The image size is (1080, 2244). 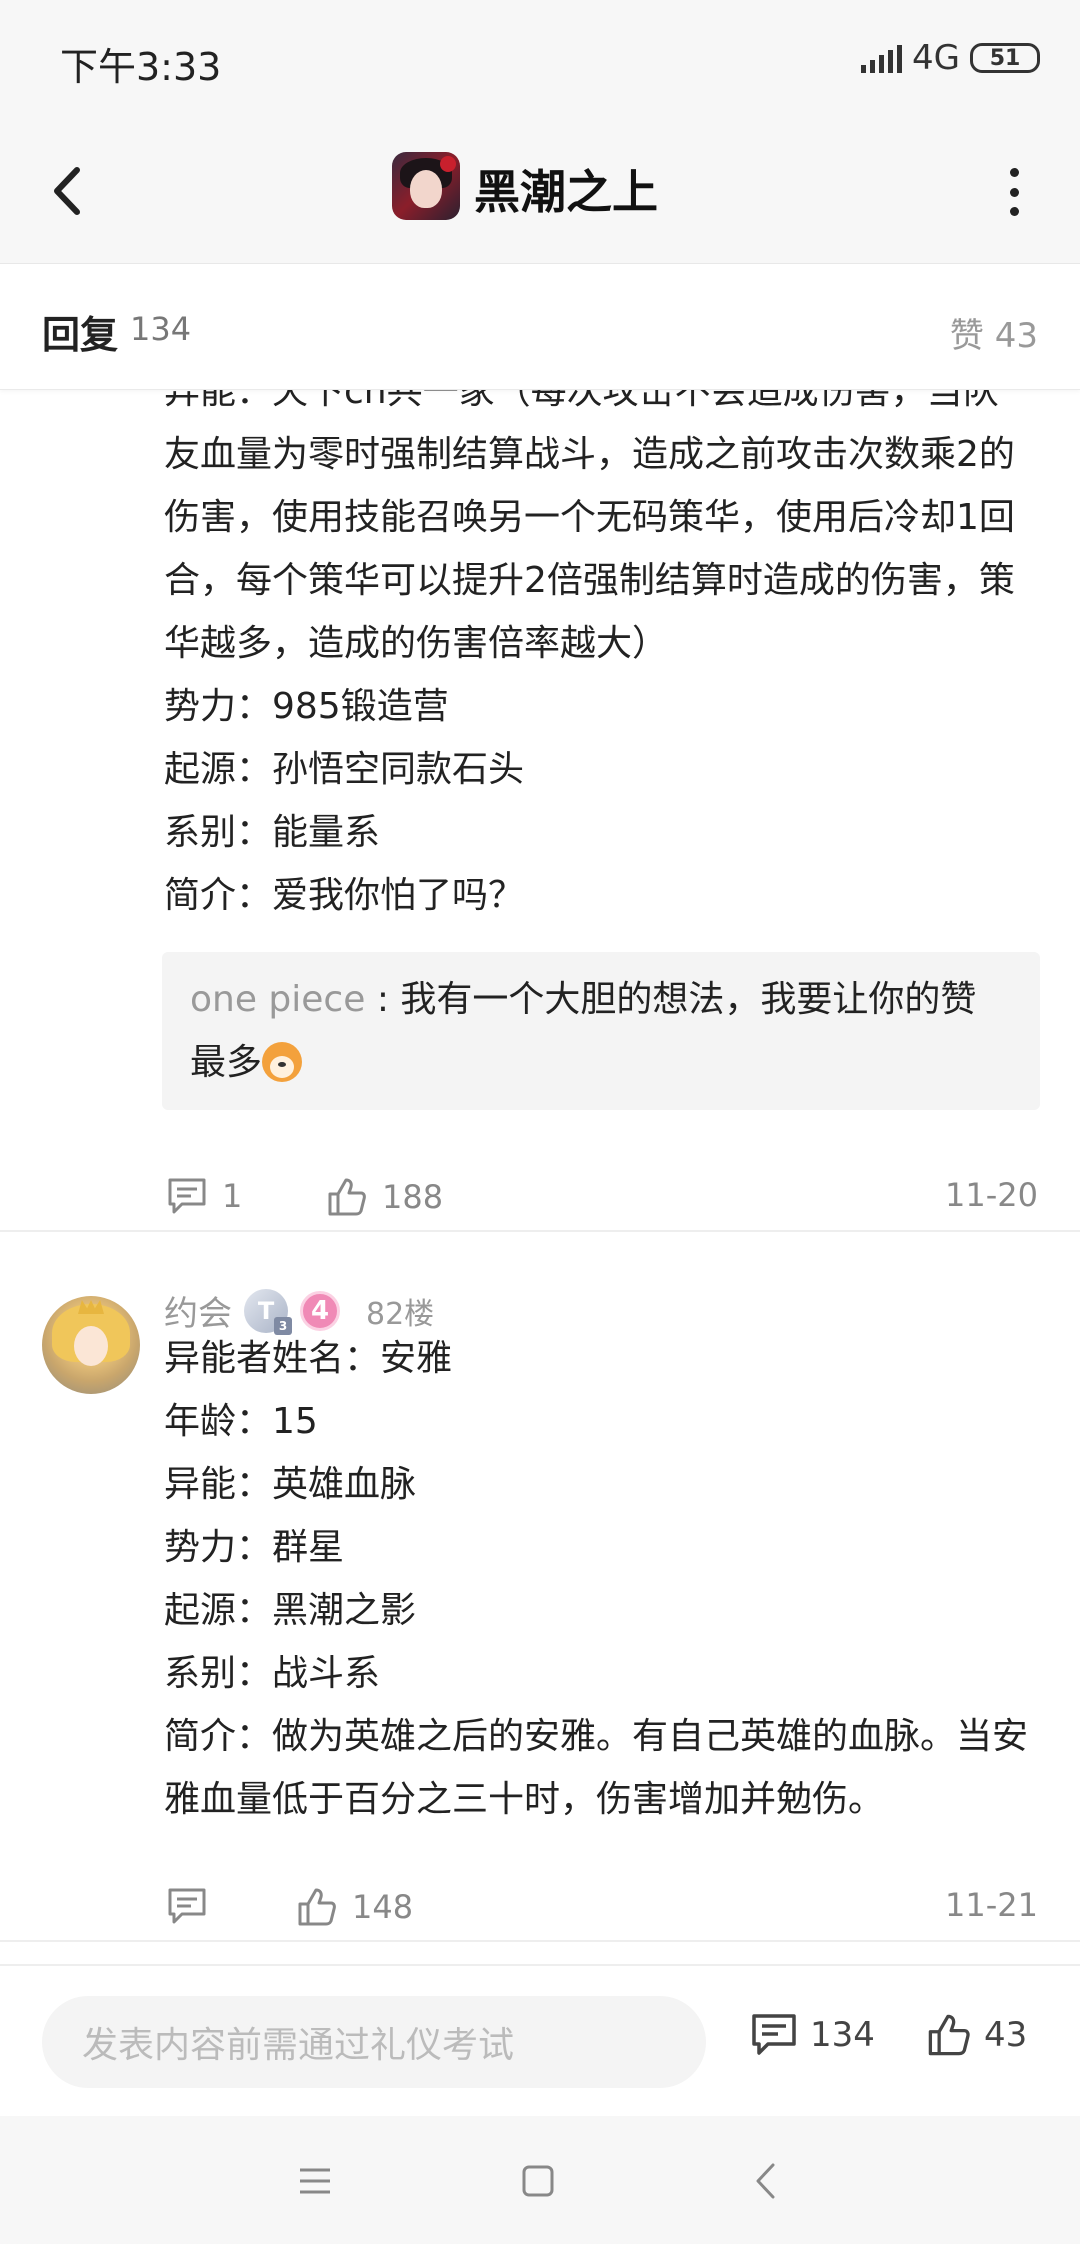 What do you see at coordinates (540, 1916) in the screenshot?
I see `post-actions: 148 11-21` at bounding box center [540, 1916].